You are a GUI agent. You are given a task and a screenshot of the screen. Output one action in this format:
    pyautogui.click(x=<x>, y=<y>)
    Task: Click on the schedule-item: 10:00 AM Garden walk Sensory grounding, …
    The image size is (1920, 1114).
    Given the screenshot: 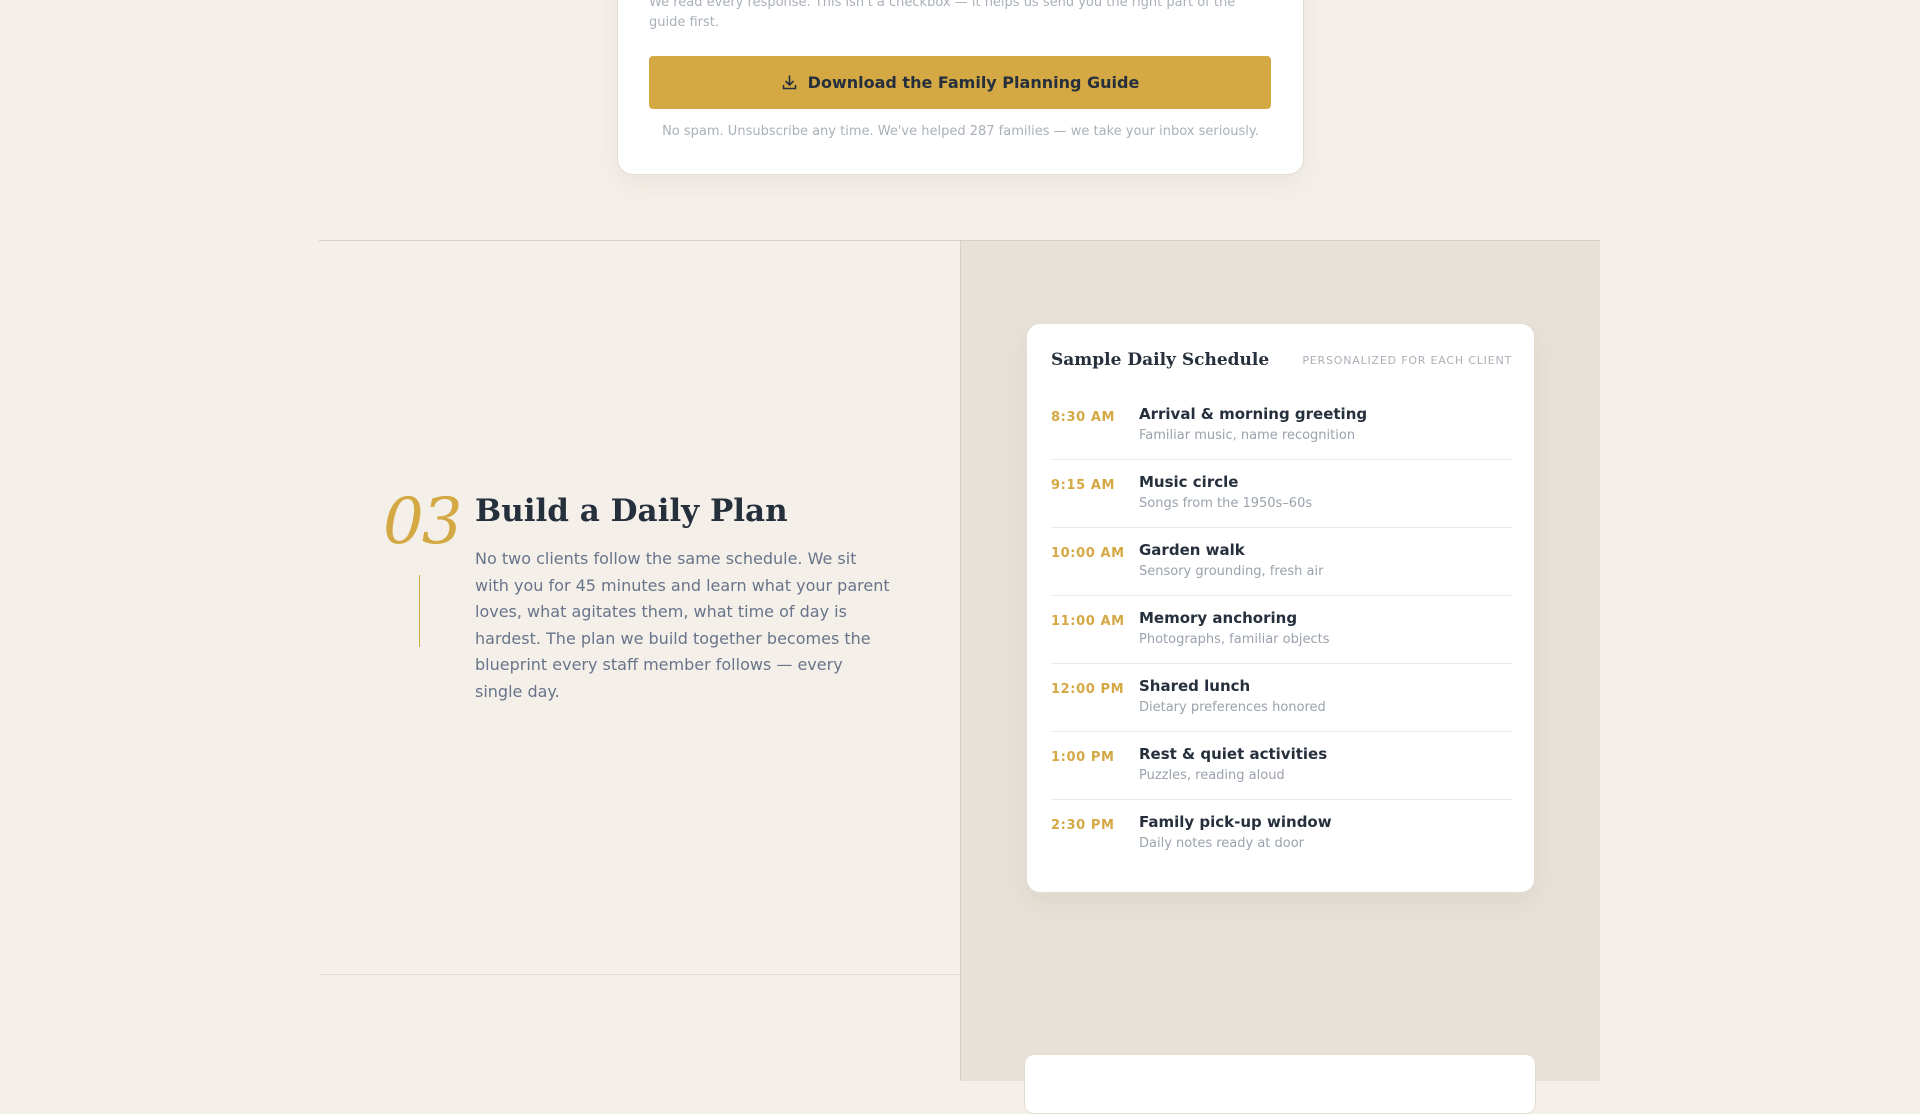 What is the action you would take?
    pyautogui.click(x=1281, y=562)
    